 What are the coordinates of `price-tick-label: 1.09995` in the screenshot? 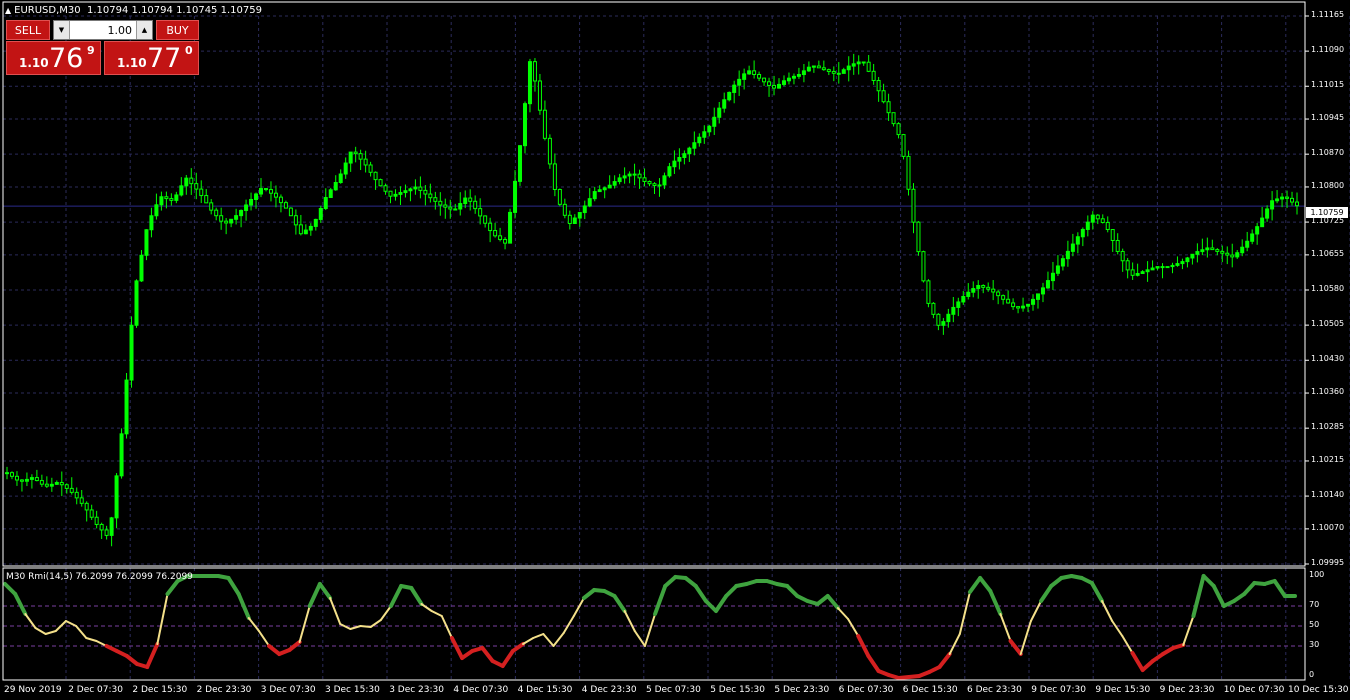 It's located at (1328, 562).